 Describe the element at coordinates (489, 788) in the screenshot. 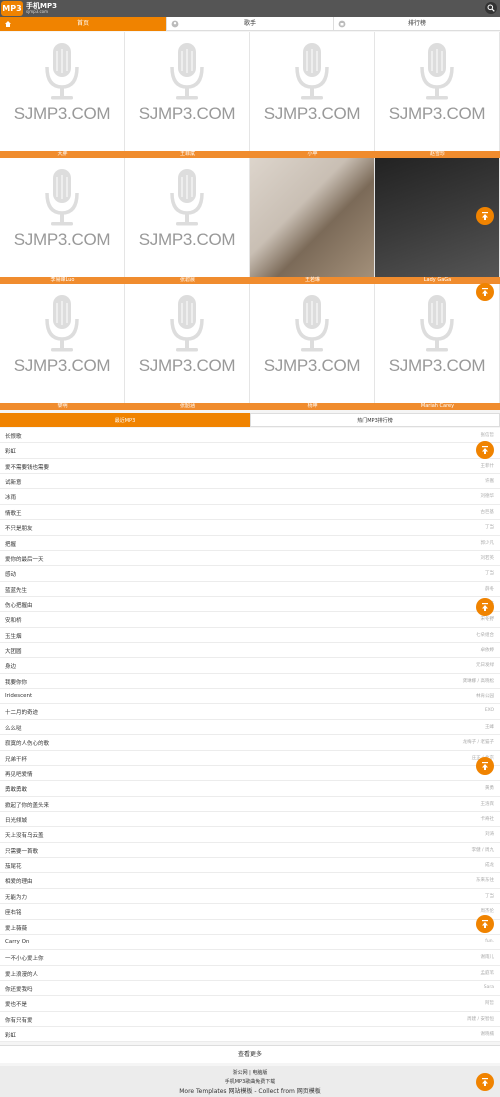

I see `song-artist: 黄勇` at that location.